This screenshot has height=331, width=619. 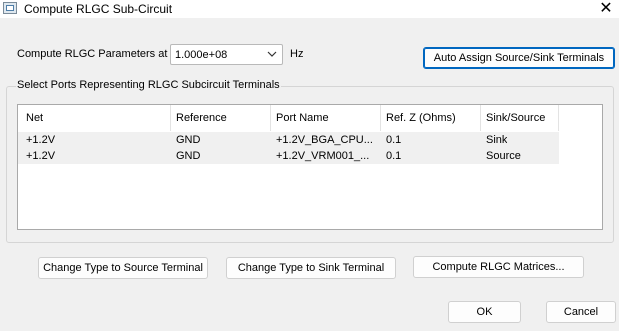 I want to click on frequency-unit: Hz, so click(x=297, y=54).